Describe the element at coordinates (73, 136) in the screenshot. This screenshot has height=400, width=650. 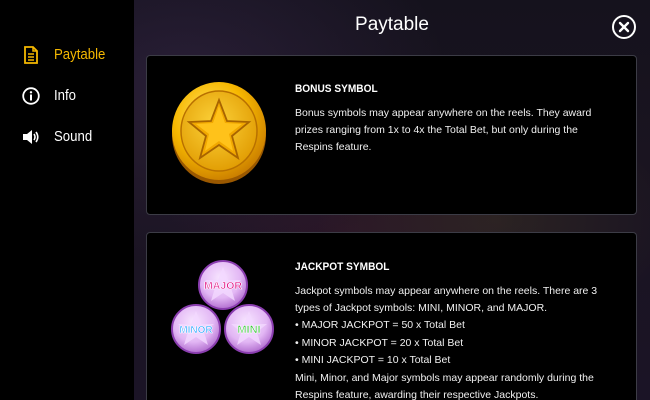
I see `sidebar-item-label: Sound` at that location.